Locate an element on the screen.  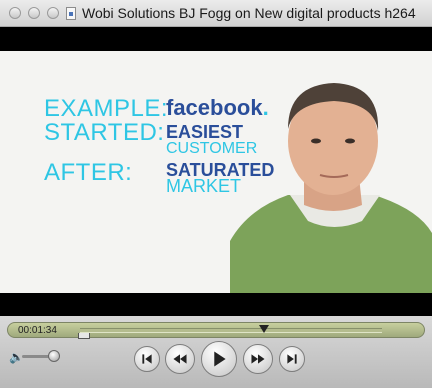
volume-knob is located at coordinates (54, 356).